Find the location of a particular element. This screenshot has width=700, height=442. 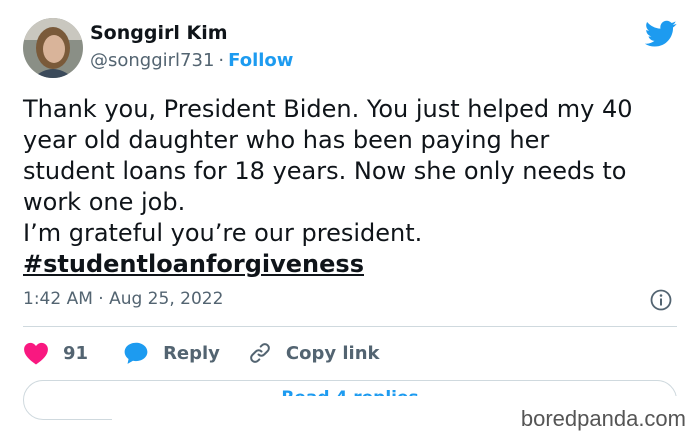

tweet-timestamp: 1:42 AM · Aug 25, 2022 is located at coordinates (123, 299).